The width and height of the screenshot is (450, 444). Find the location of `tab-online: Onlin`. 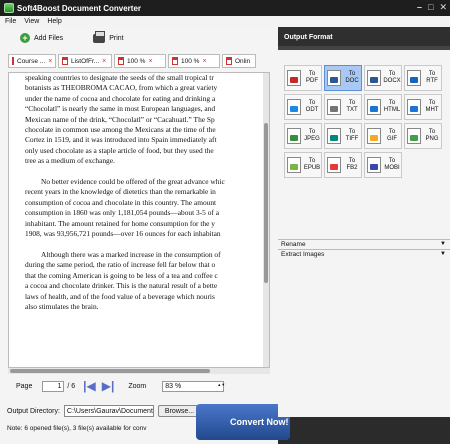

tab-online: Onlin is located at coordinates (239, 61).